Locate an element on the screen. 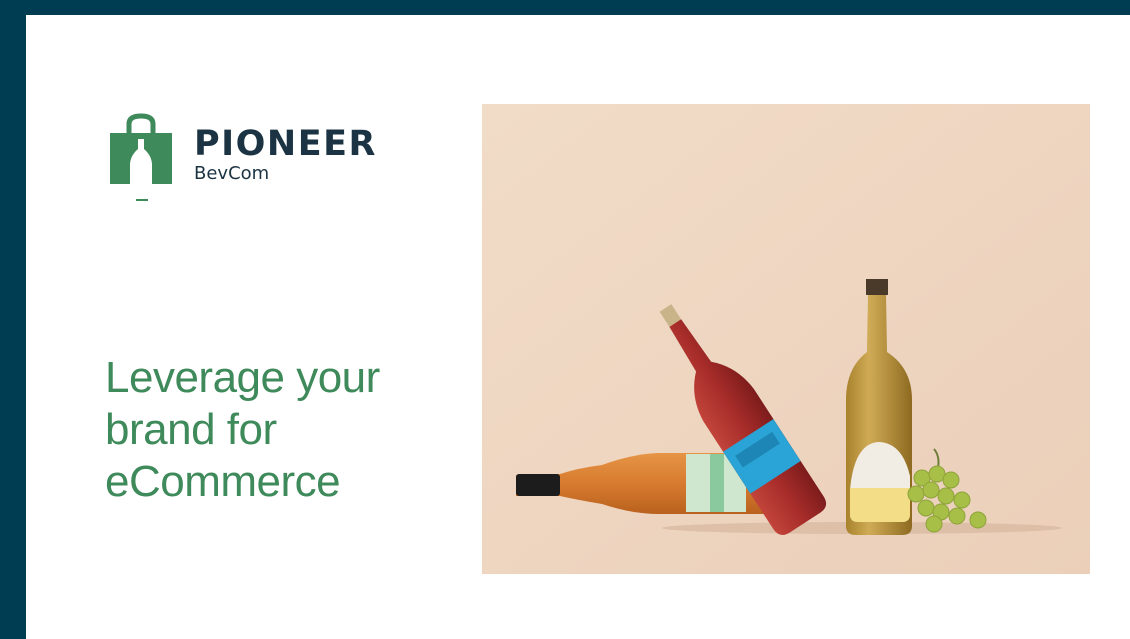 The width and height of the screenshot is (1130, 639). headline-line-1: Leverage your is located at coordinates (242, 377).